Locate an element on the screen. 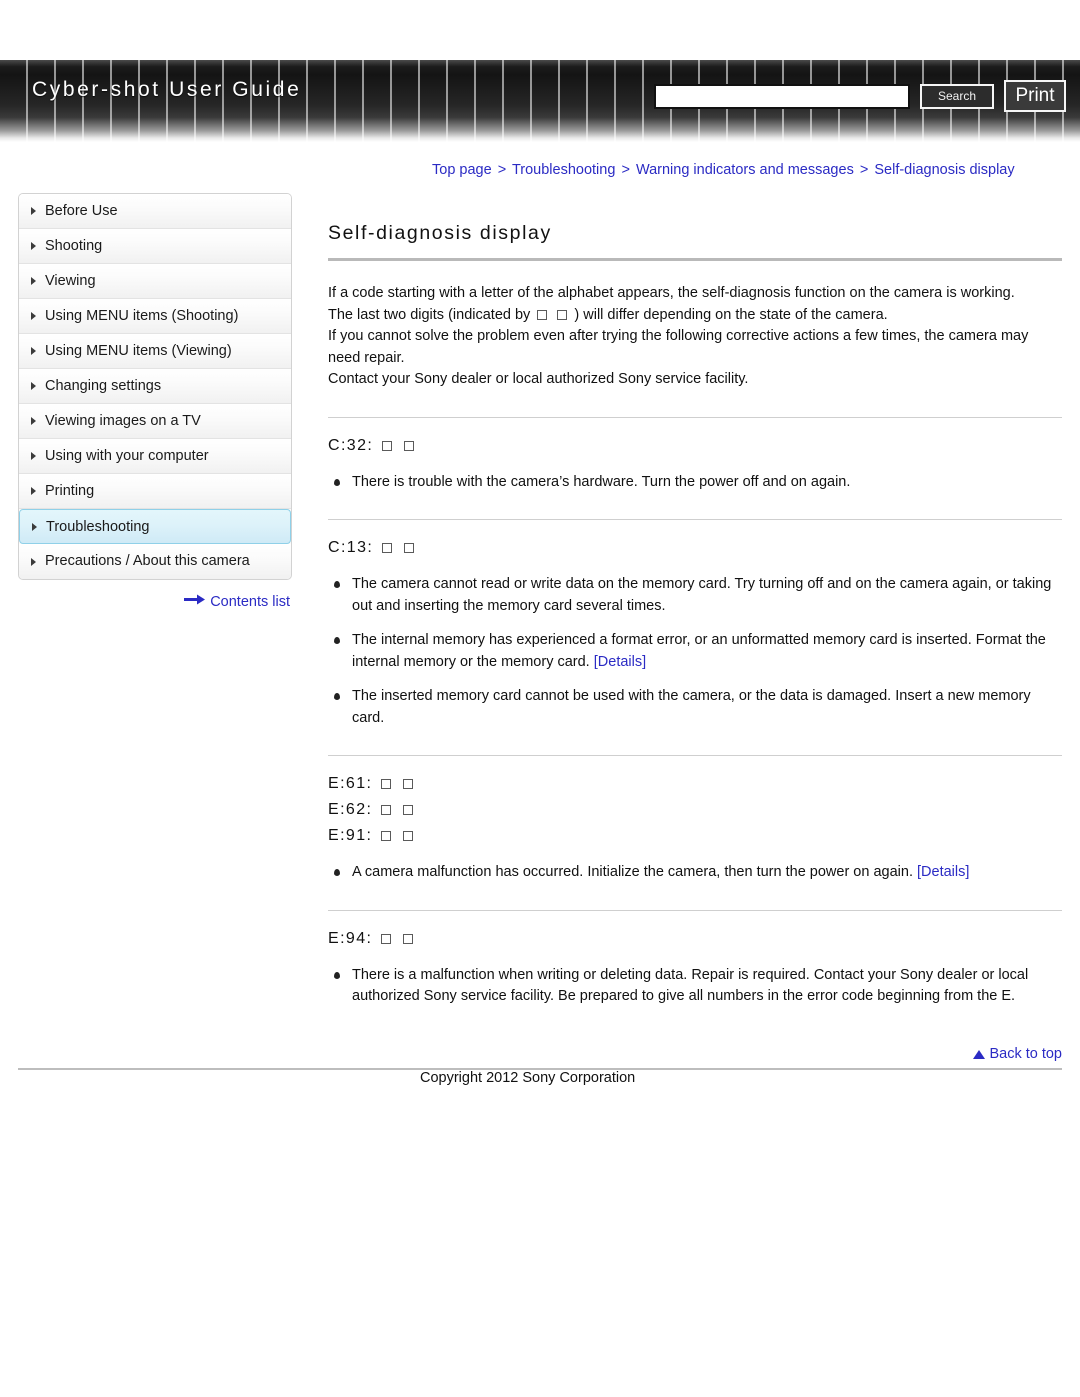  print-button: Print is located at coordinates (1035, 96).